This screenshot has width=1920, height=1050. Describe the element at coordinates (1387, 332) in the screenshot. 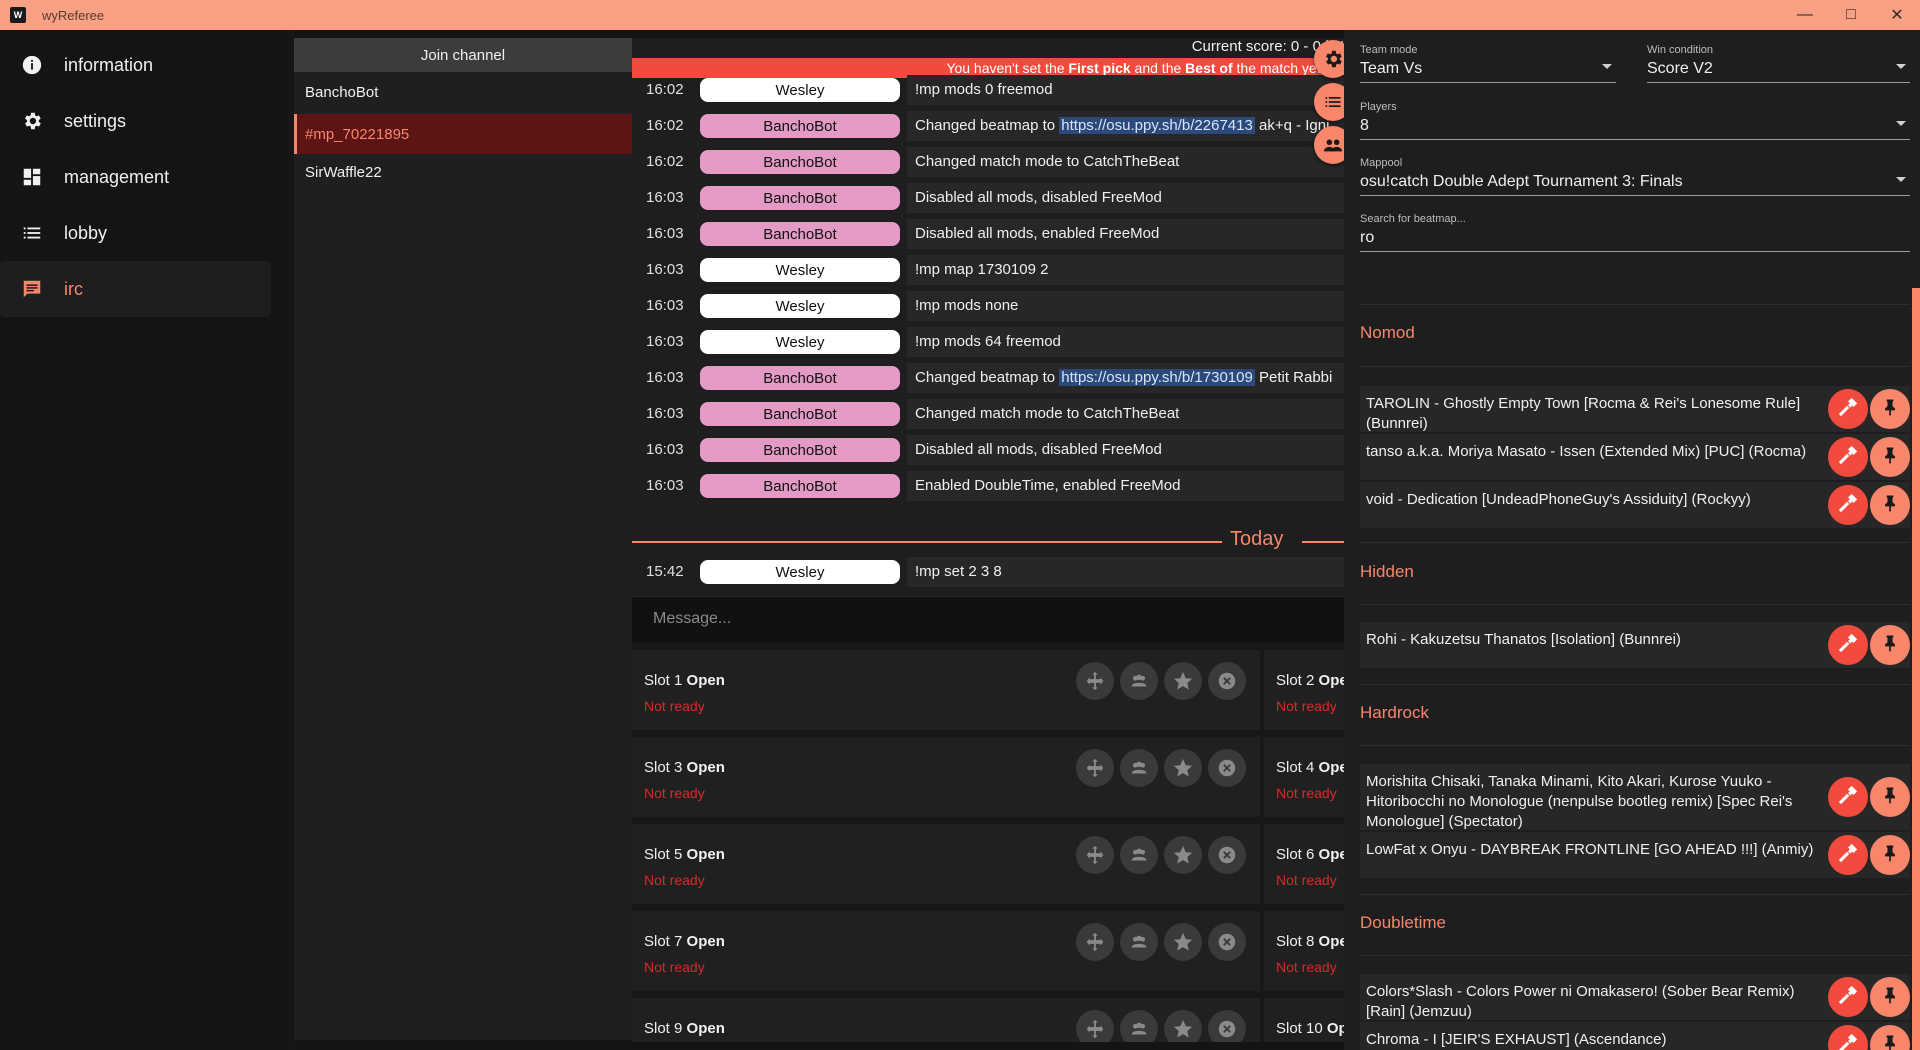

I see `mod-section-title: Nomod` at that location.